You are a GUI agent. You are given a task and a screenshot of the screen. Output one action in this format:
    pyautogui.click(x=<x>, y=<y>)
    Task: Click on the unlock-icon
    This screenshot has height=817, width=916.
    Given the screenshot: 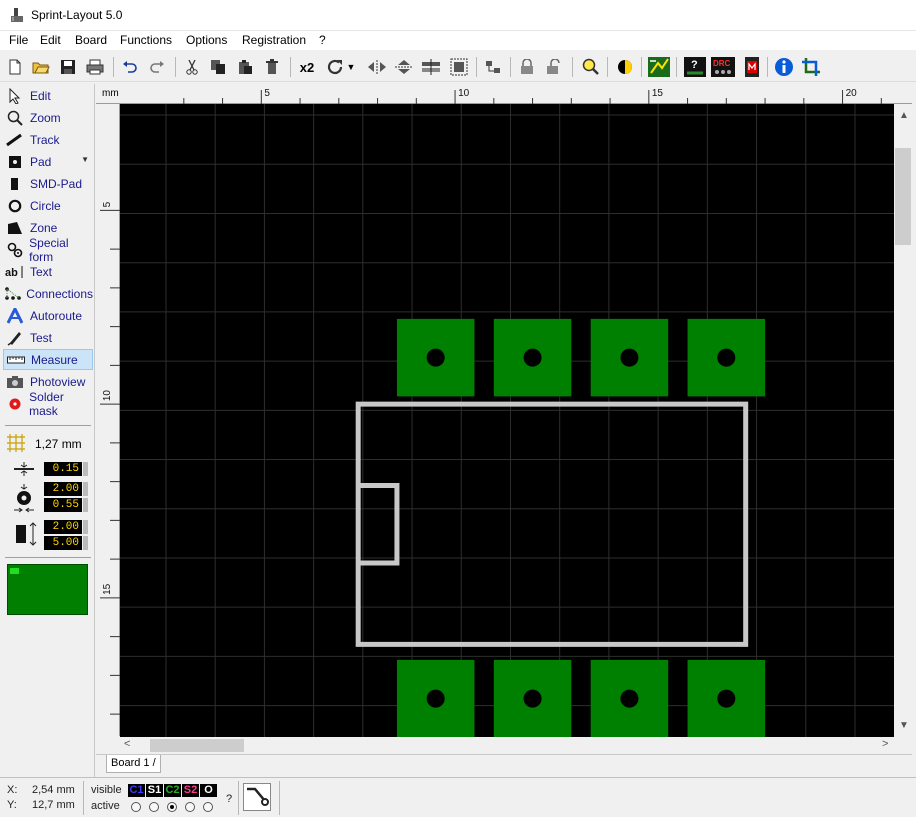 What is the action you would take?
    pyautogui.click(x=554, y=67)
    